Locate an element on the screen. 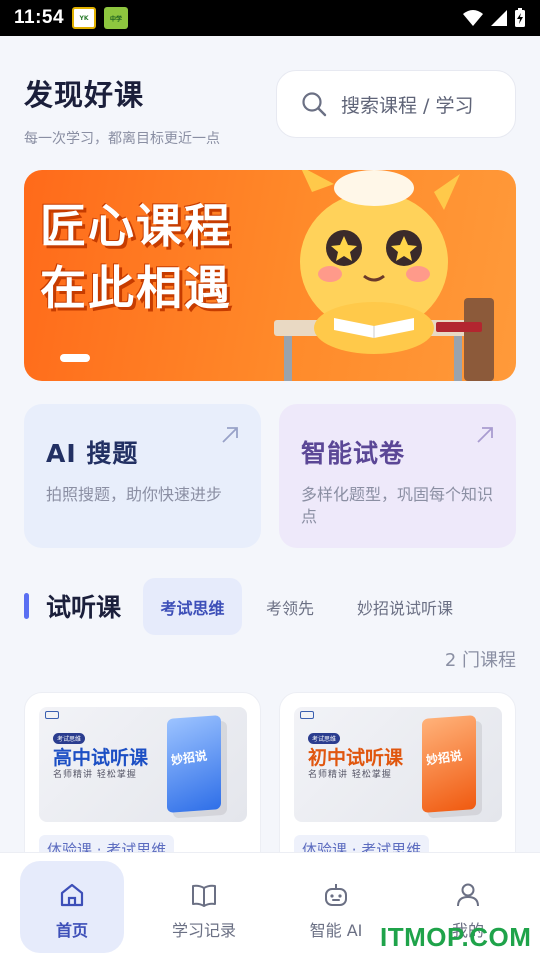 Image resolution: width=540 pixels, height=960 pixels. site-watermark: ITMOP.COM is located at coordinates (456, 937).